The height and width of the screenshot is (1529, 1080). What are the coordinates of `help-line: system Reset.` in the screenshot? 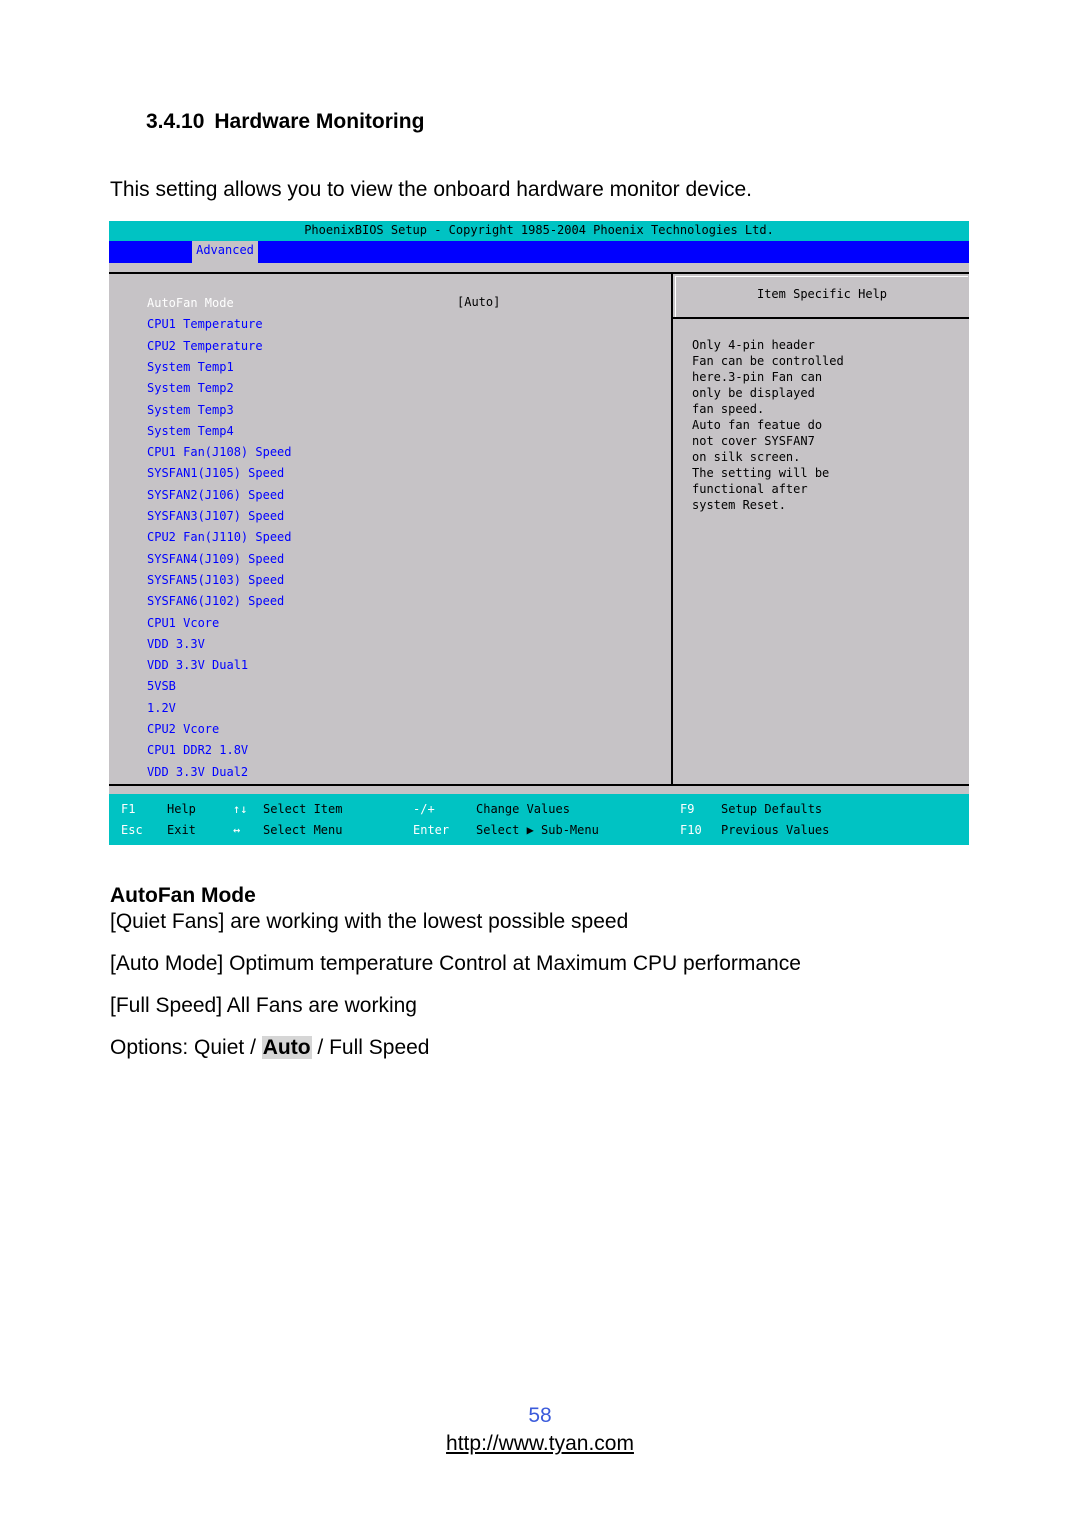 It's located at (739, 505).